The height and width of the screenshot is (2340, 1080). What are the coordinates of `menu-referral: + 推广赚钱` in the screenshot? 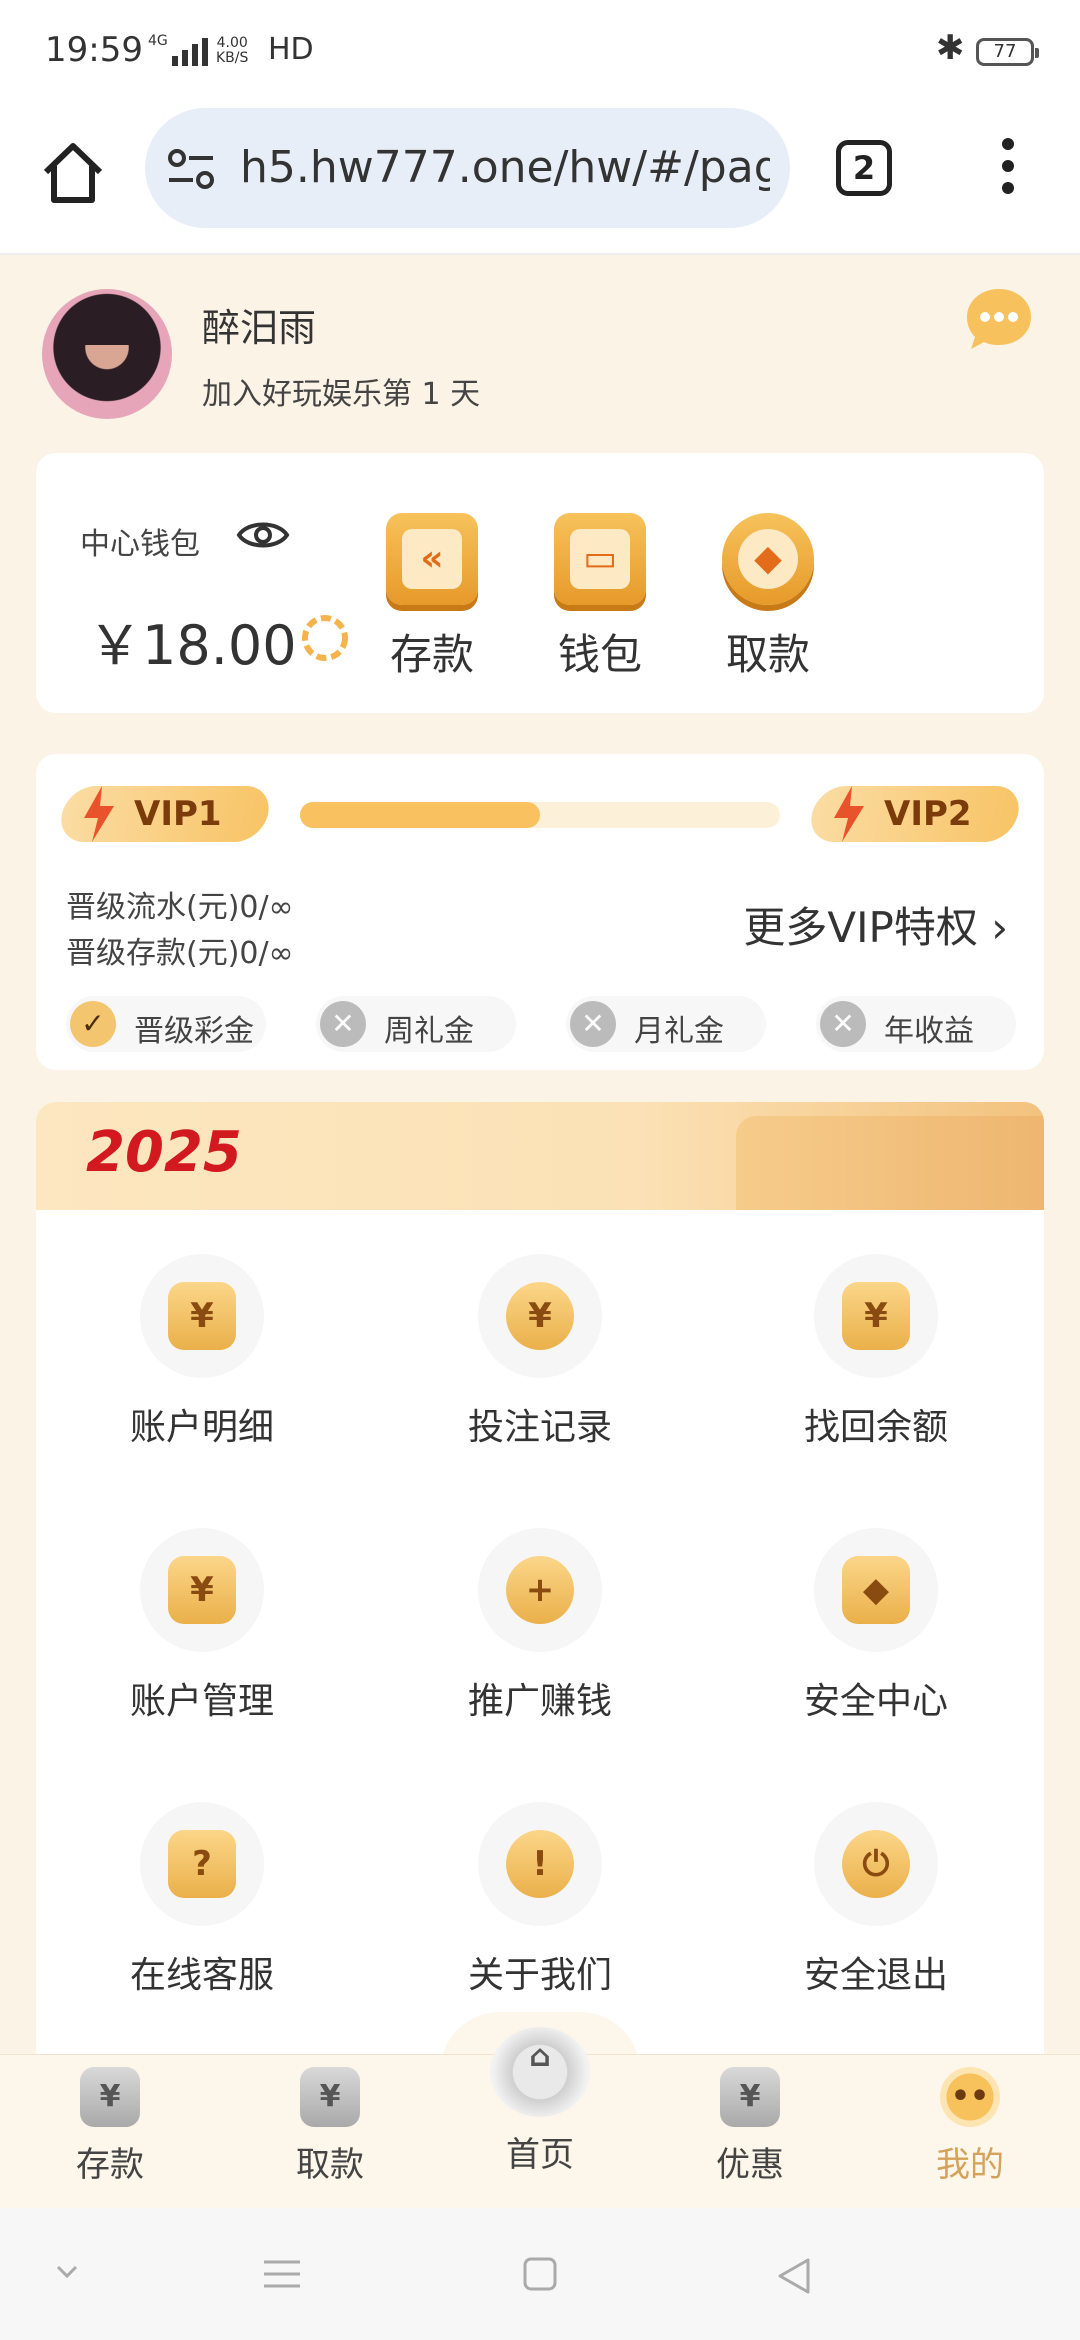 It's located at (540, 1626).